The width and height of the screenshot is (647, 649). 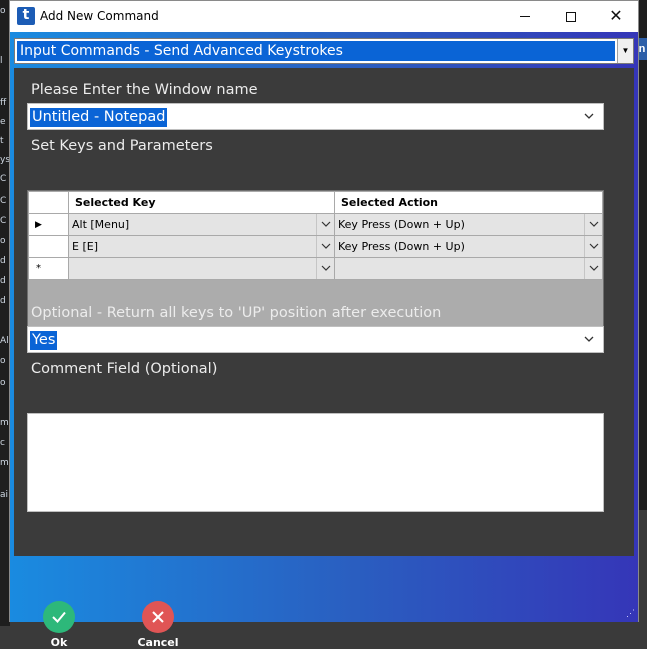 I want to click on bg-letter: c, so click(x=2, y=443).